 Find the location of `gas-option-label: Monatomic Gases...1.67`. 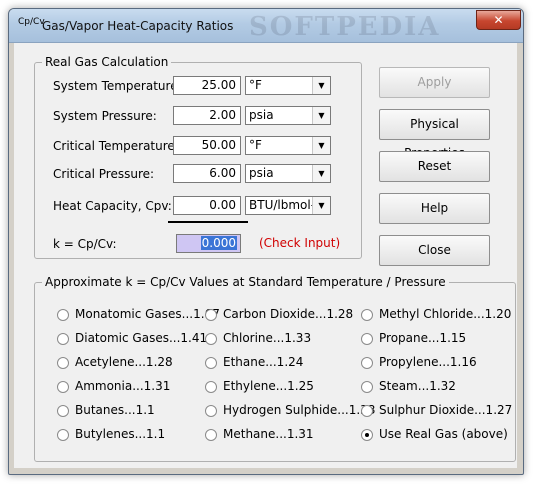

gas-option-label: Monatomic Gases...1.67 is located at coordinates (147, 314).